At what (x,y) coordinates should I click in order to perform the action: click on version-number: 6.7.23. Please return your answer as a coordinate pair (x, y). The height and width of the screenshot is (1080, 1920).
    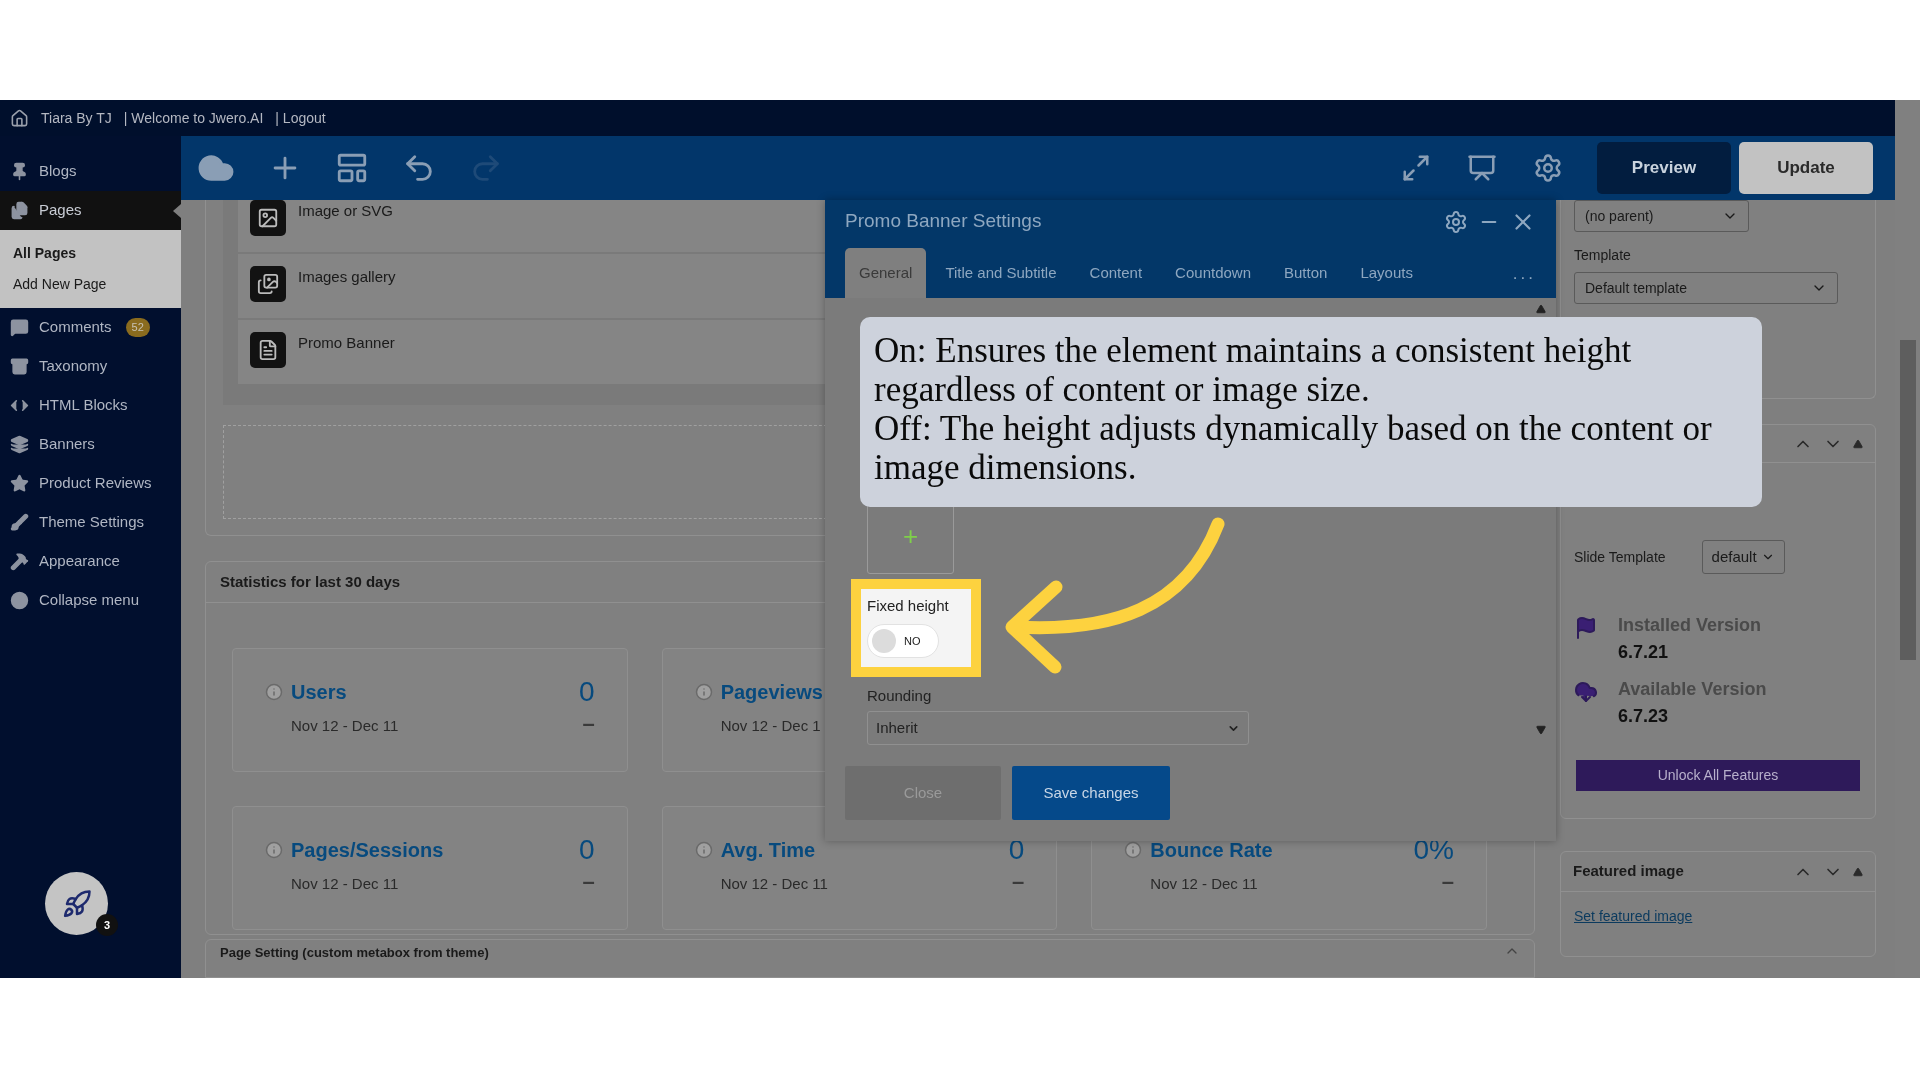
    Looking at the image, I should click on (1644, 716).